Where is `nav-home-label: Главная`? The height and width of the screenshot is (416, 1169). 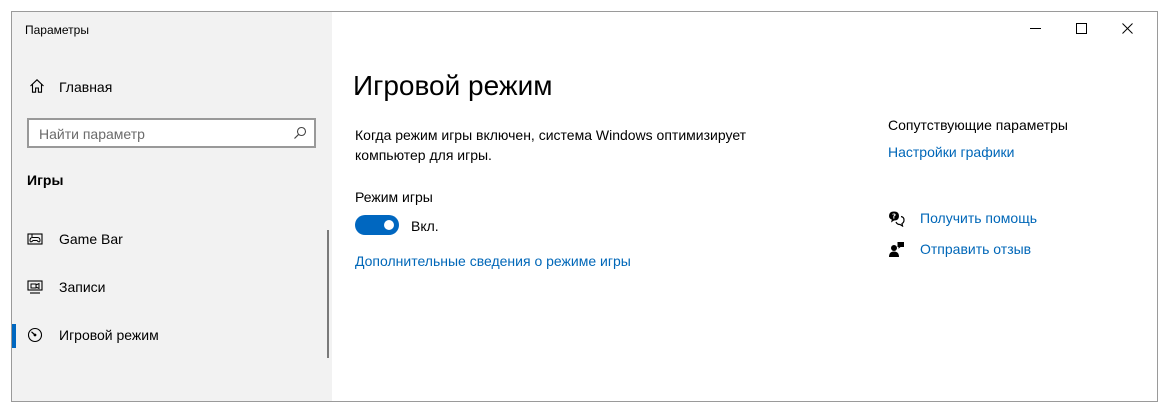 nav-home-label: Главная is located at coordinates (86, 87).